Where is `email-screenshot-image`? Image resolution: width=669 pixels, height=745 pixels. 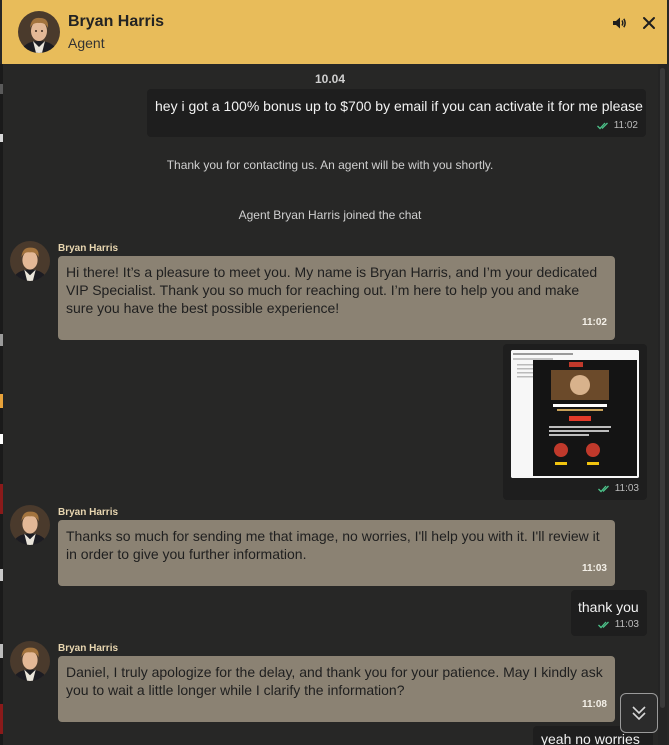
email-screenshot-image is located at coordinates (575, 414).